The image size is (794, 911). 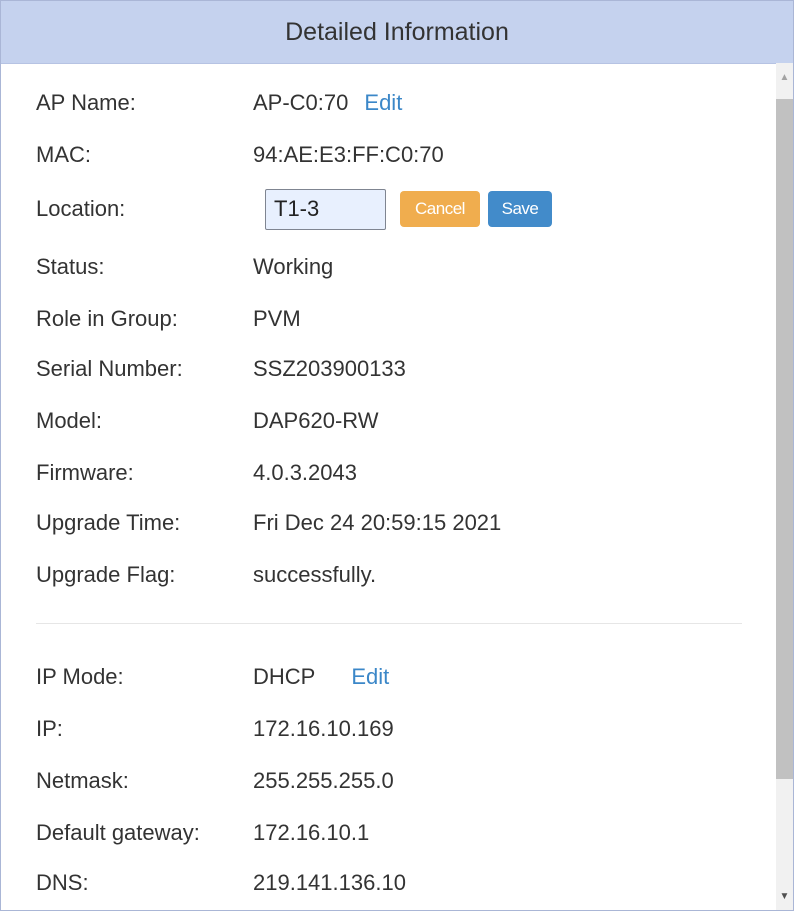 I want to click on location-input, so click(x=325, y=209).